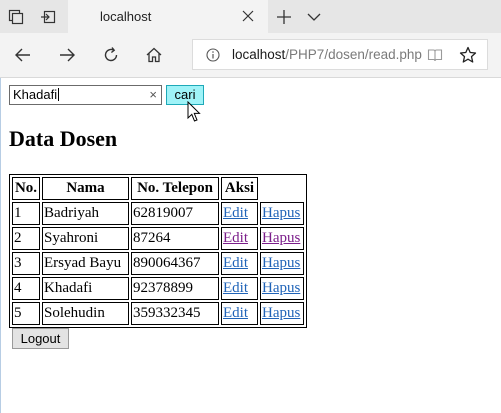 This screenshot has width=501, height=413. I want to click on tab-title: localhost, so click(126, 16).